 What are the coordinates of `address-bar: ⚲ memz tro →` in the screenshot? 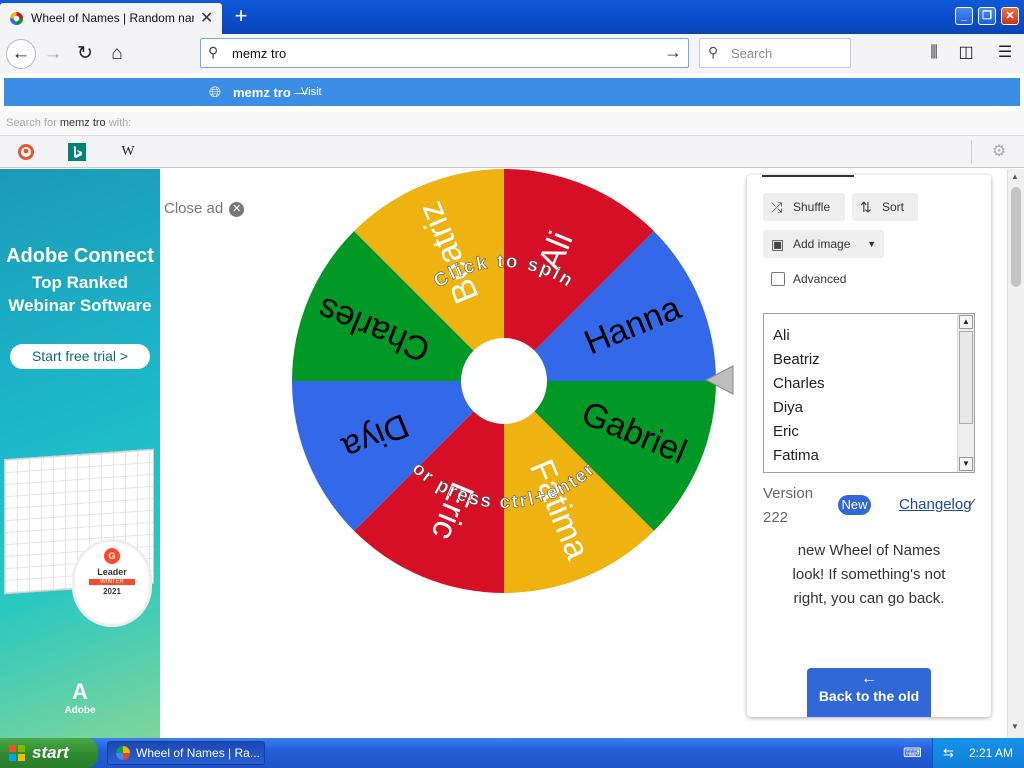 It's located at (444, 53).